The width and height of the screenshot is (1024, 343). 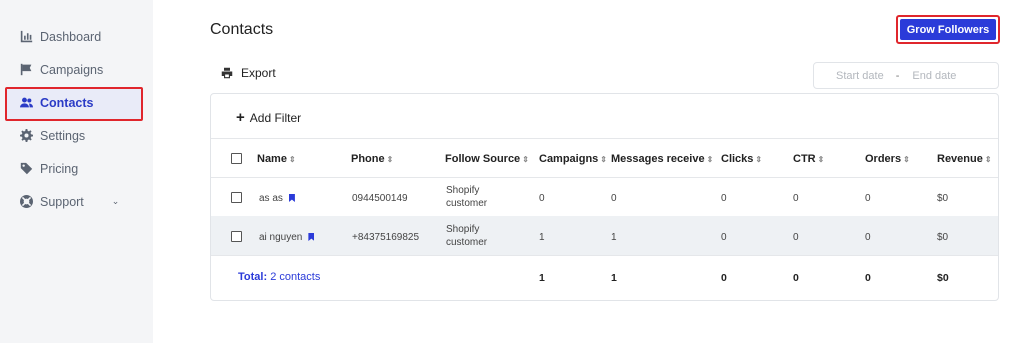 I want to click on column-header-orders: Orders ⇕, so click(x=887, y=159).